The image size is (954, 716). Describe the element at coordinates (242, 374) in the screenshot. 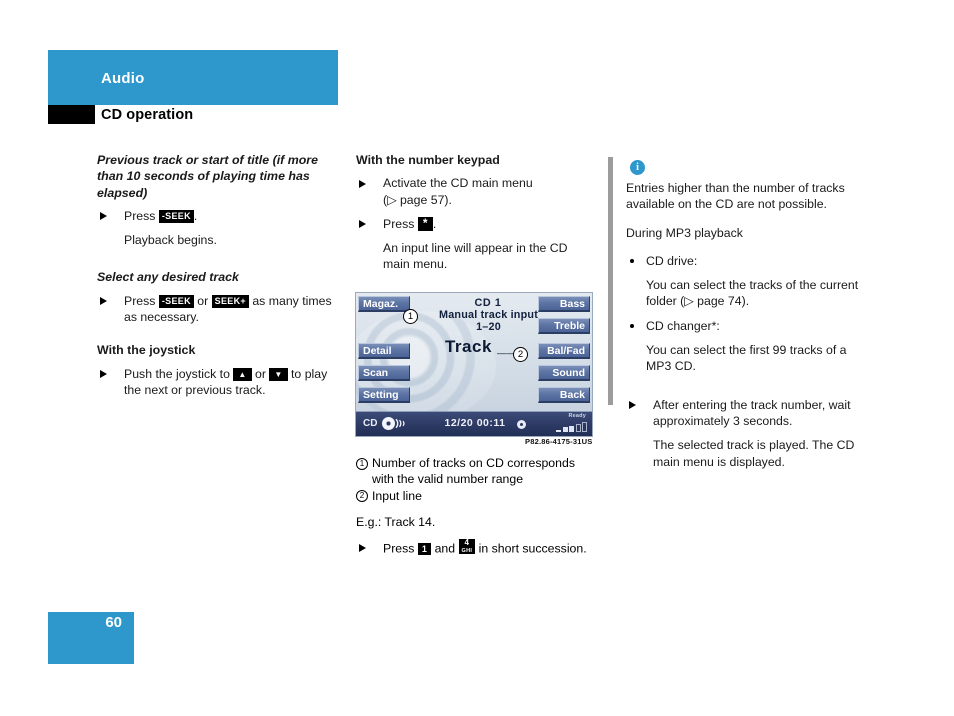

I see `key-arrow-up-icon: ▲` at that location.